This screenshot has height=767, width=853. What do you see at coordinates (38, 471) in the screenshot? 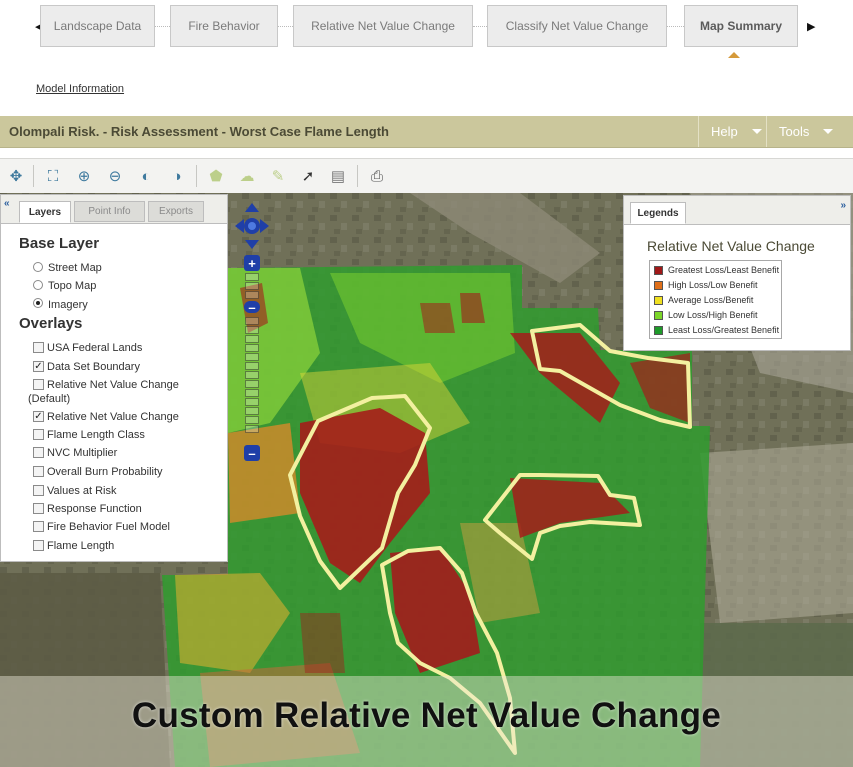
I see `checkbox-overall-burn-probability` at bounding box center [38, 471].